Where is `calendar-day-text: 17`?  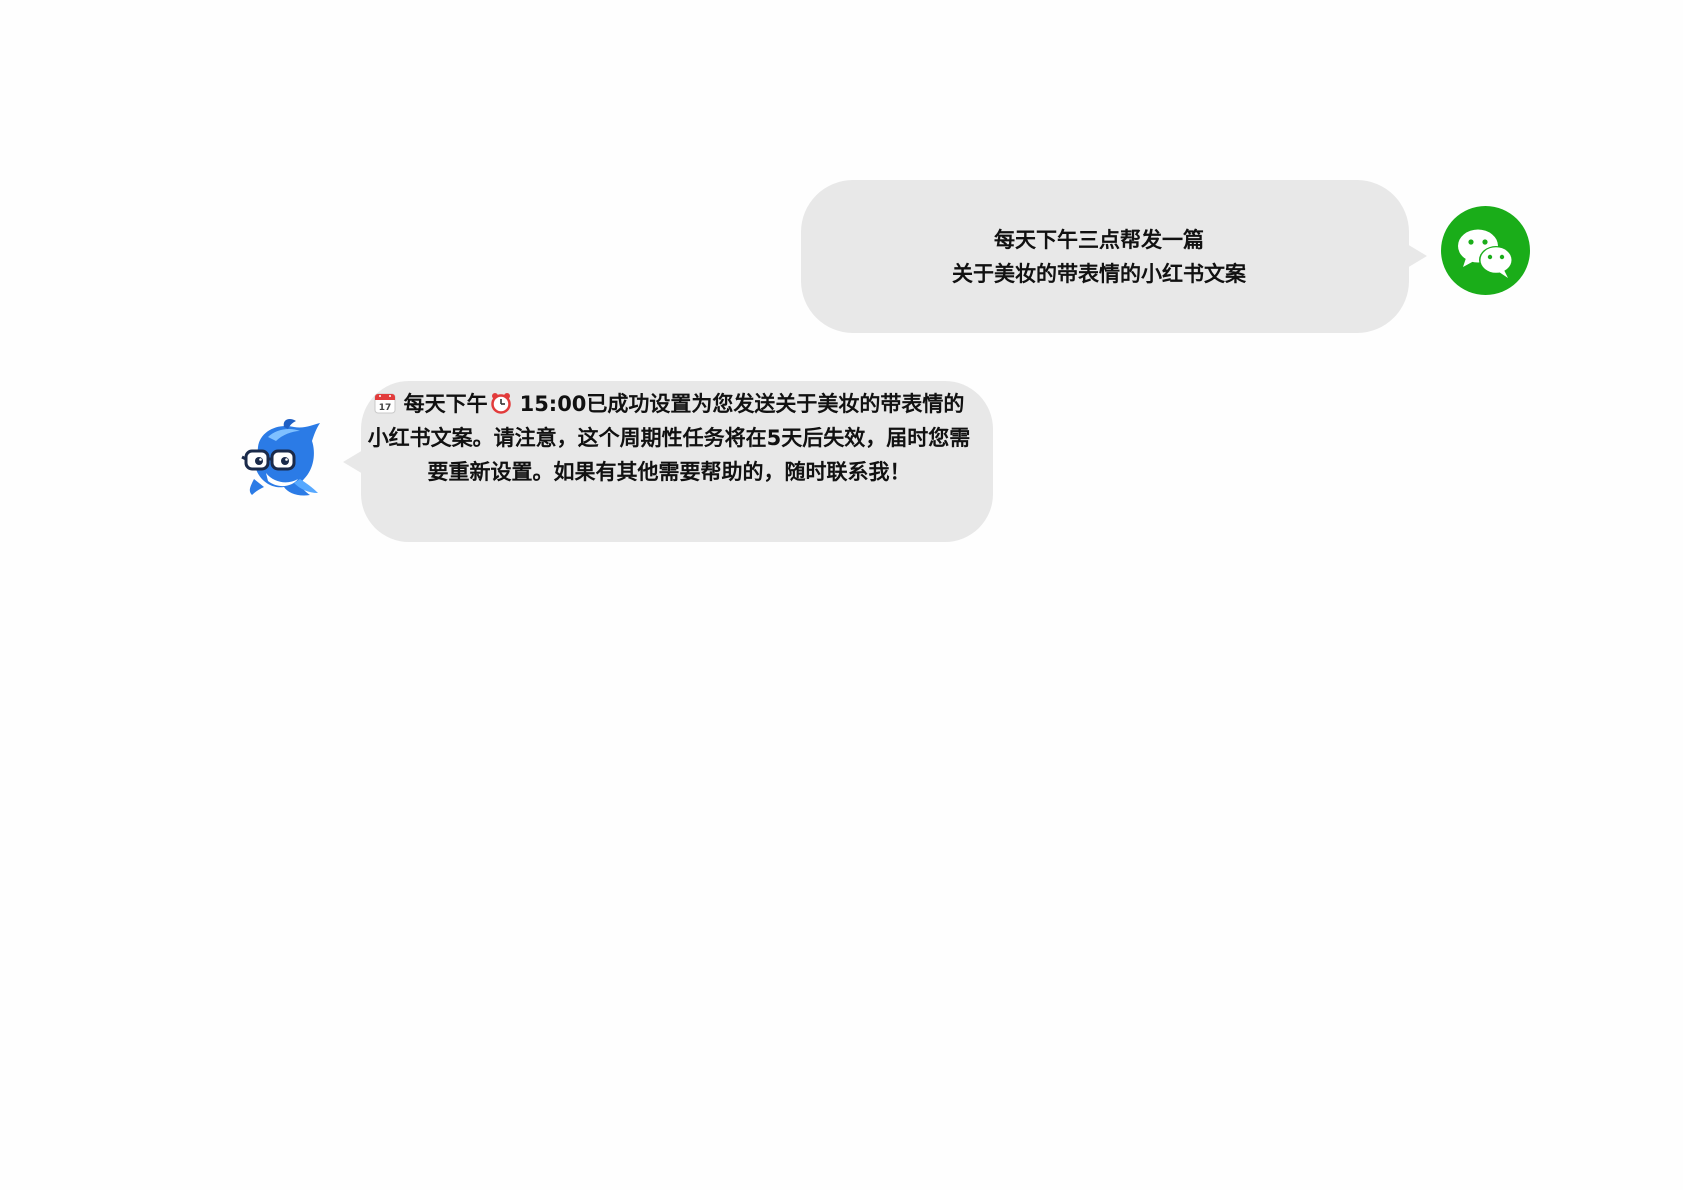
calendar-day-text: 17 is located at coordinates (384, 408).